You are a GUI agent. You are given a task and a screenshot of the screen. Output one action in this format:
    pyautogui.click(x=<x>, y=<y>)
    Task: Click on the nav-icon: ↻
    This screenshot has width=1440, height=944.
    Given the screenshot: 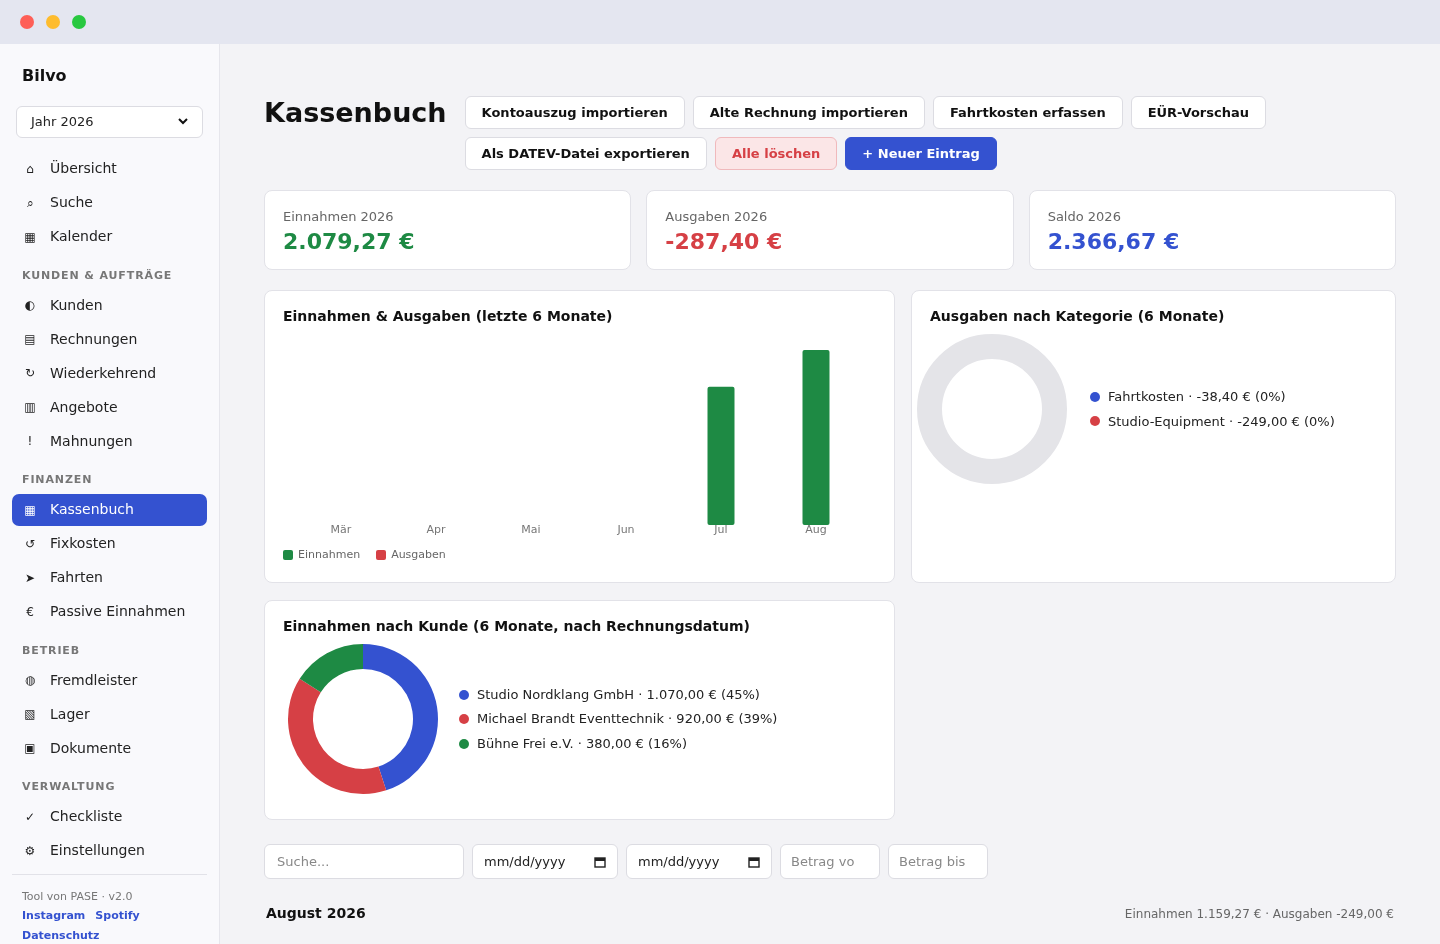 What is the action you would take?
    pyautogui.click(x=30, y=373)
    